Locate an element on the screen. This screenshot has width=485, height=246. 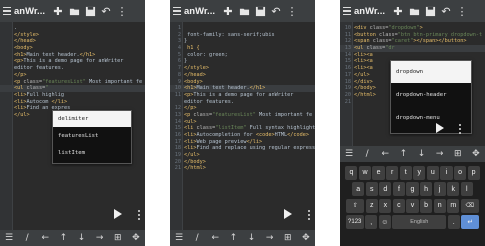
code-line: 2 font-family: sans-serif;ubis is located at coordinates (242, 35).